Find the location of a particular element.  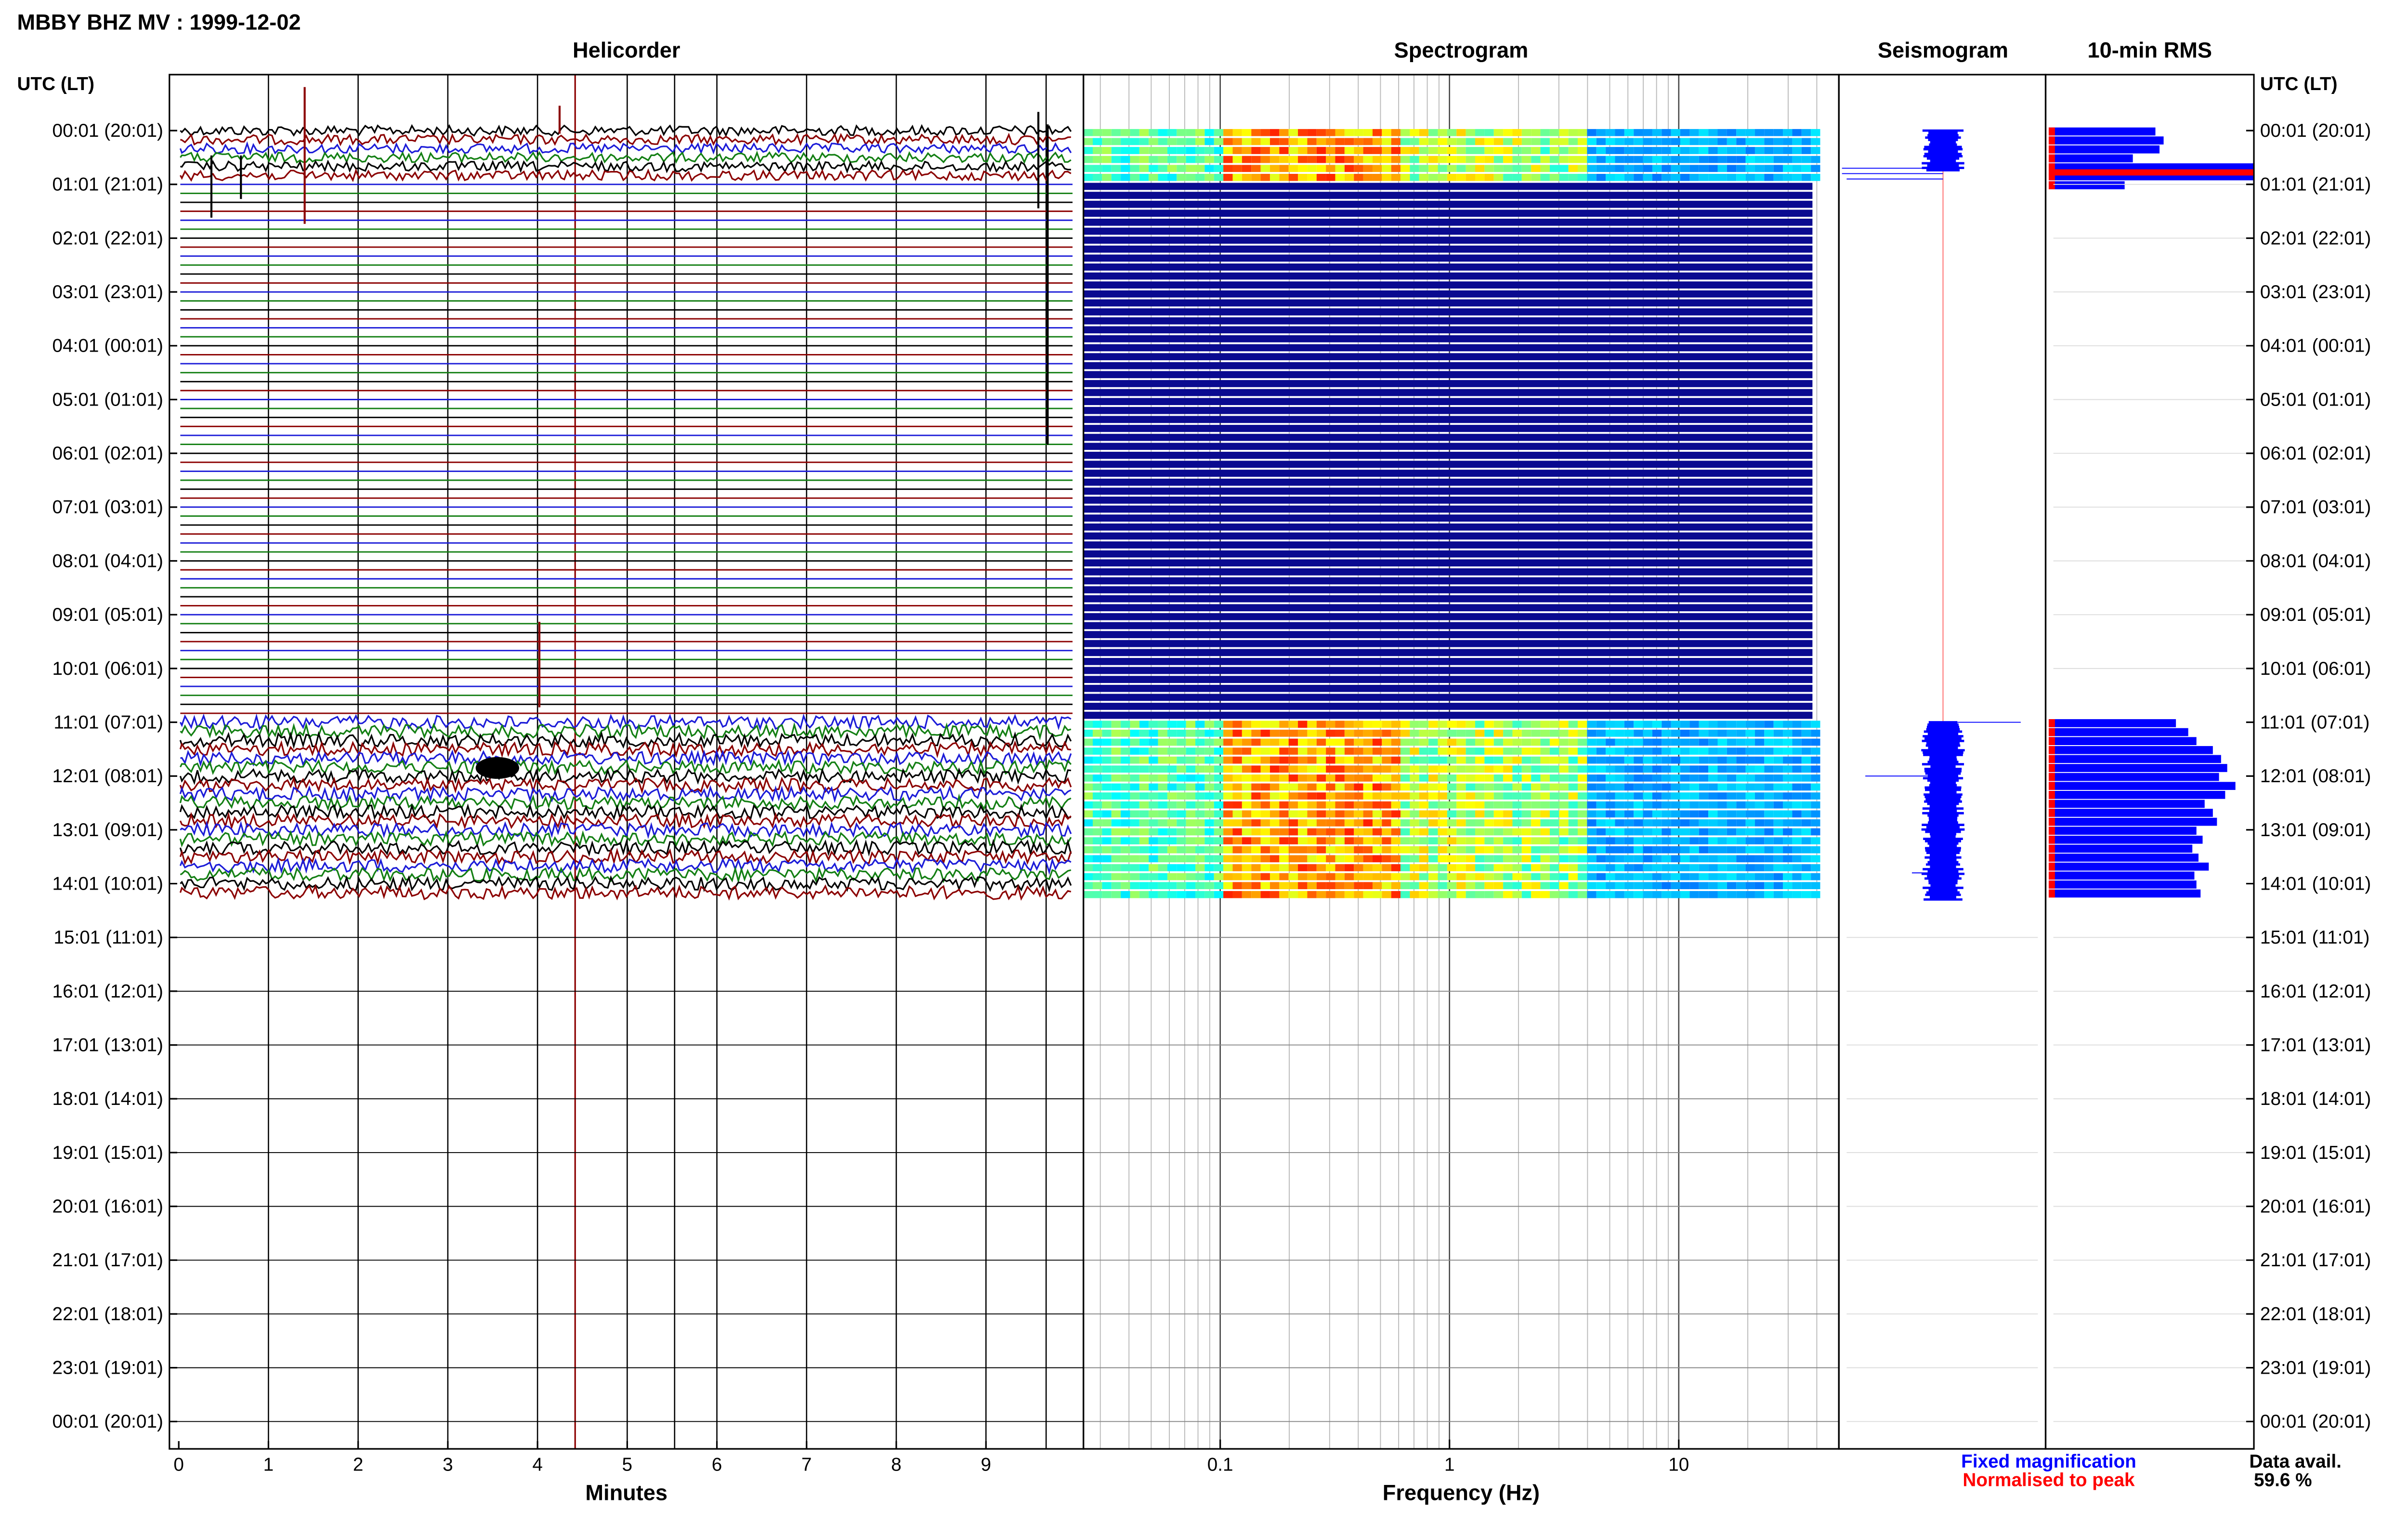

time-tick-label: 01:01 (21:01) is located at coordinates (2315, 184).